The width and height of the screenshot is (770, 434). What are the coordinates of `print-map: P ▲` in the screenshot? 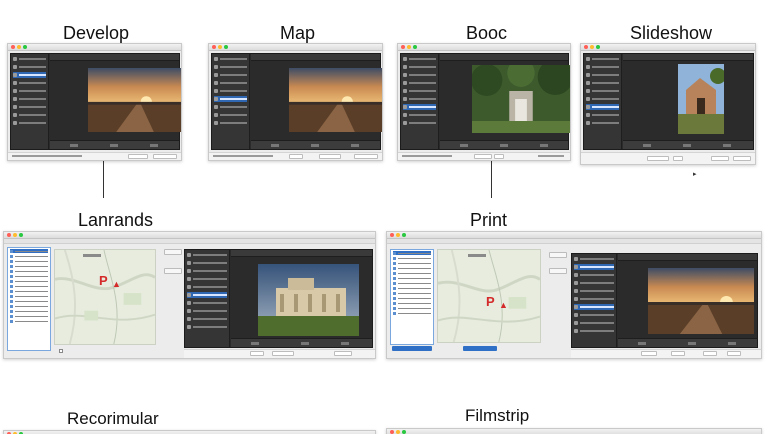 It's located at (489, 296).